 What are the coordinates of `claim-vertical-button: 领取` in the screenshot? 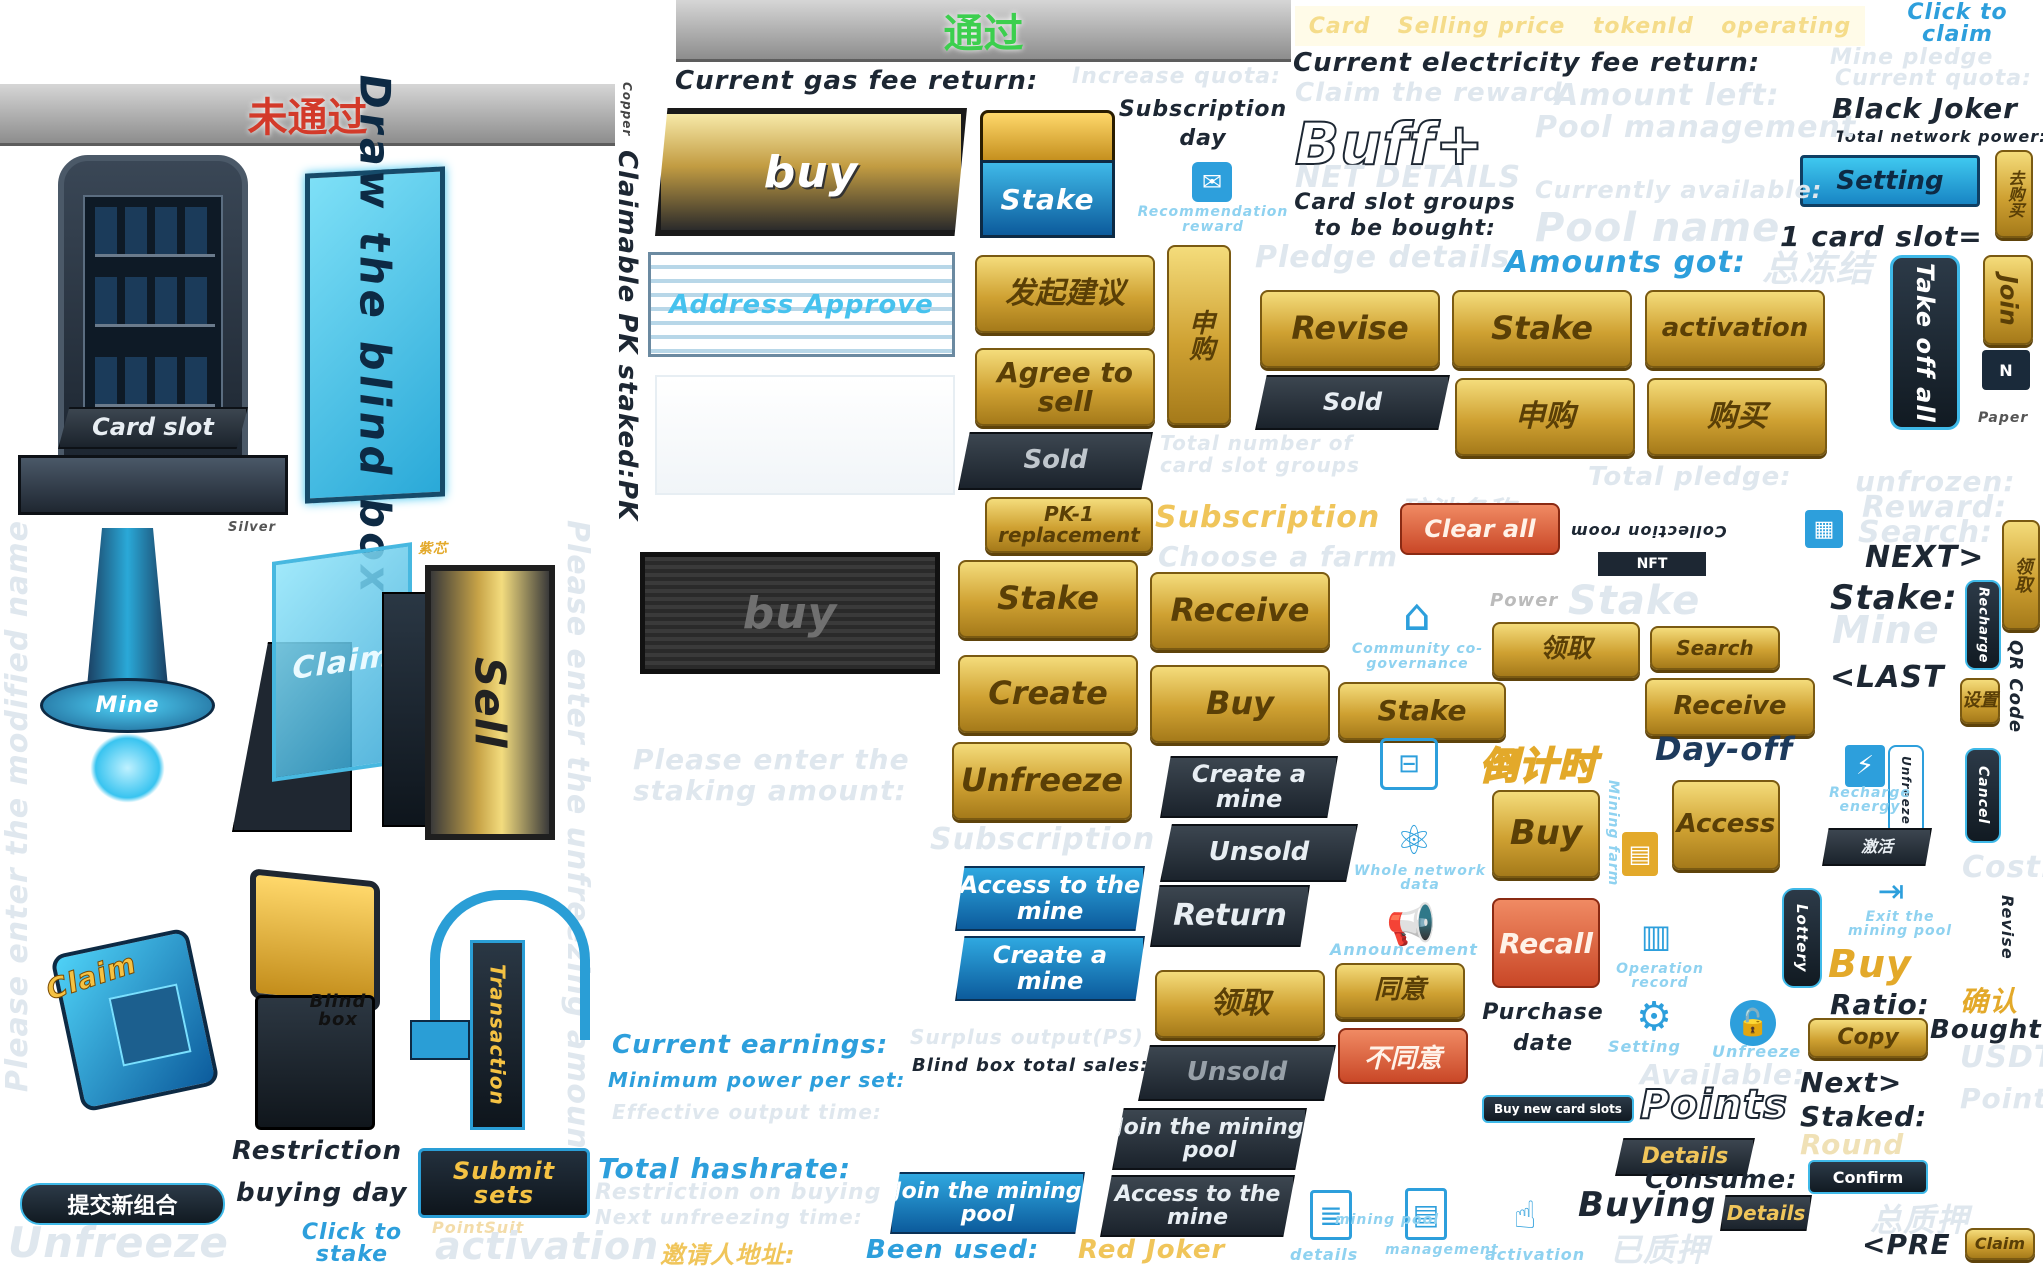 It's located at (2021, 575).